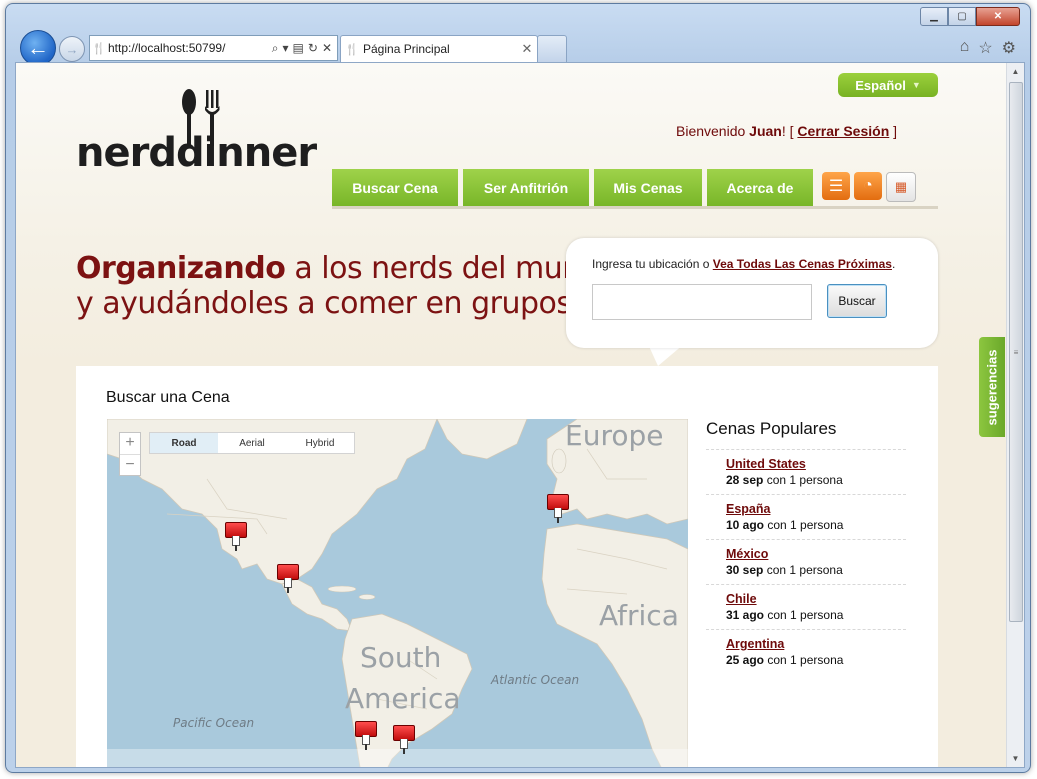 The height and width of the screenshot is (779, 1037). What do you see at coordinates (789, 131) in the screenshot?
I see `bracket-open: ! [` at bounding box center [789, 131].